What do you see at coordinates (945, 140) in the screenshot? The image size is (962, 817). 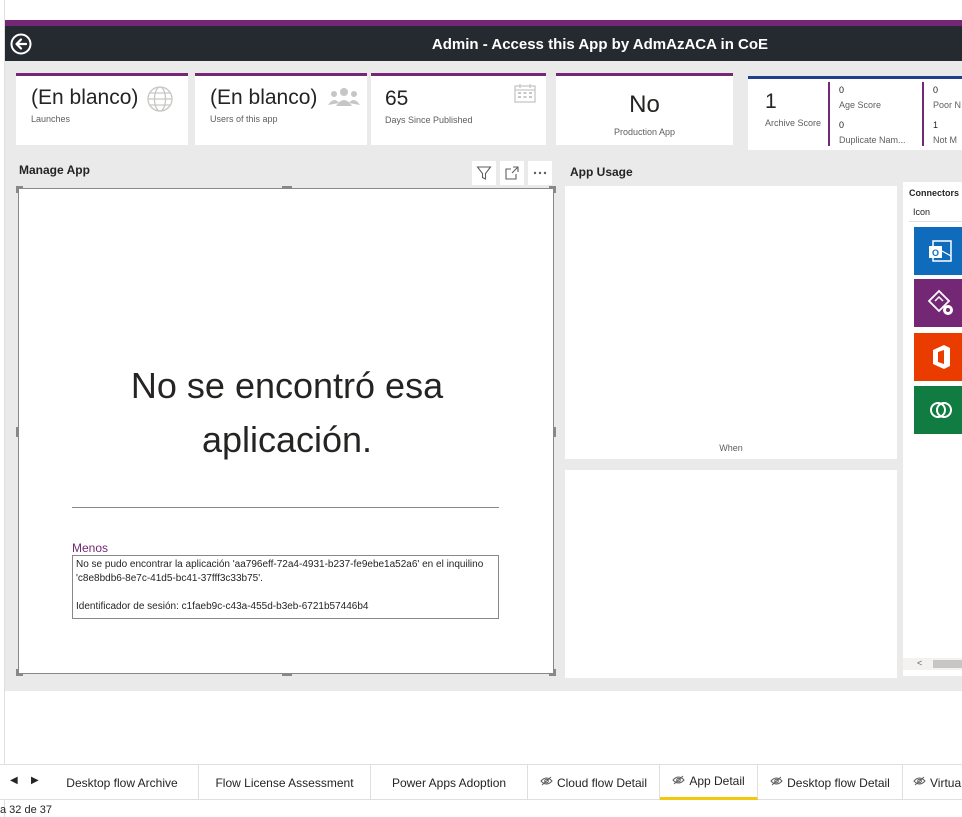 I see `not-m-label: Not M` at bounding box center [945, 140].